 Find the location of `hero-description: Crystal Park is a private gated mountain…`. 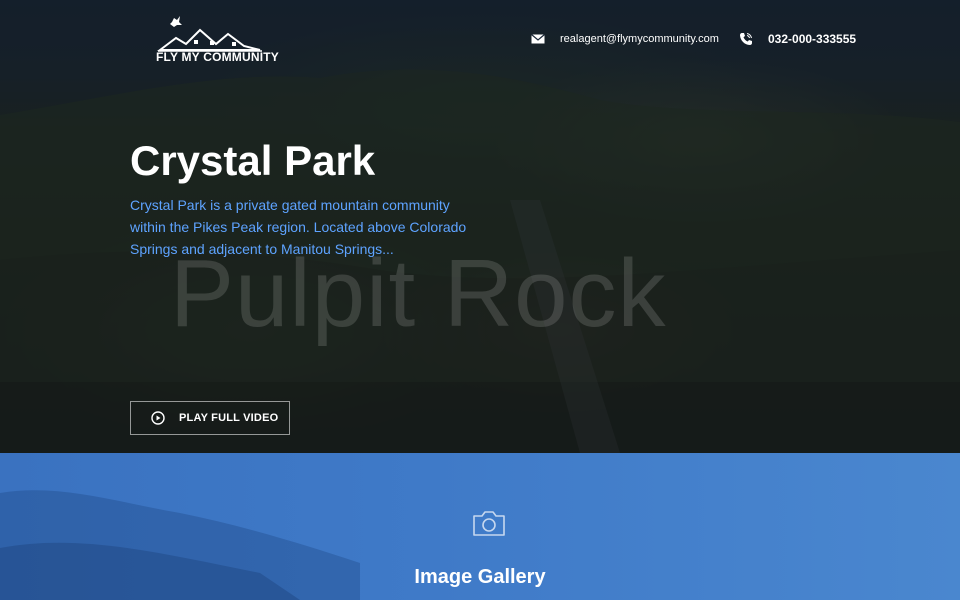

hero-description: Crystal Park is a private gated mountain… is located at coordinates (298, 227).